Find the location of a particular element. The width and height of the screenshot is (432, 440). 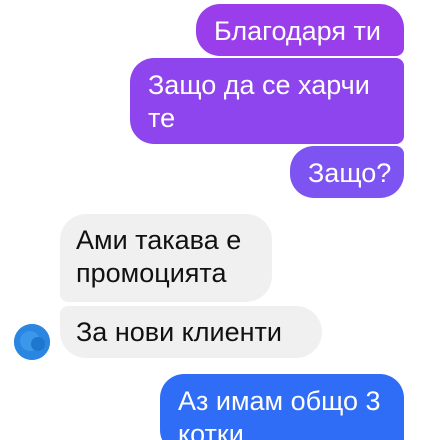

message-bubble-sent: Защо? is located at coordinates (347, 172).